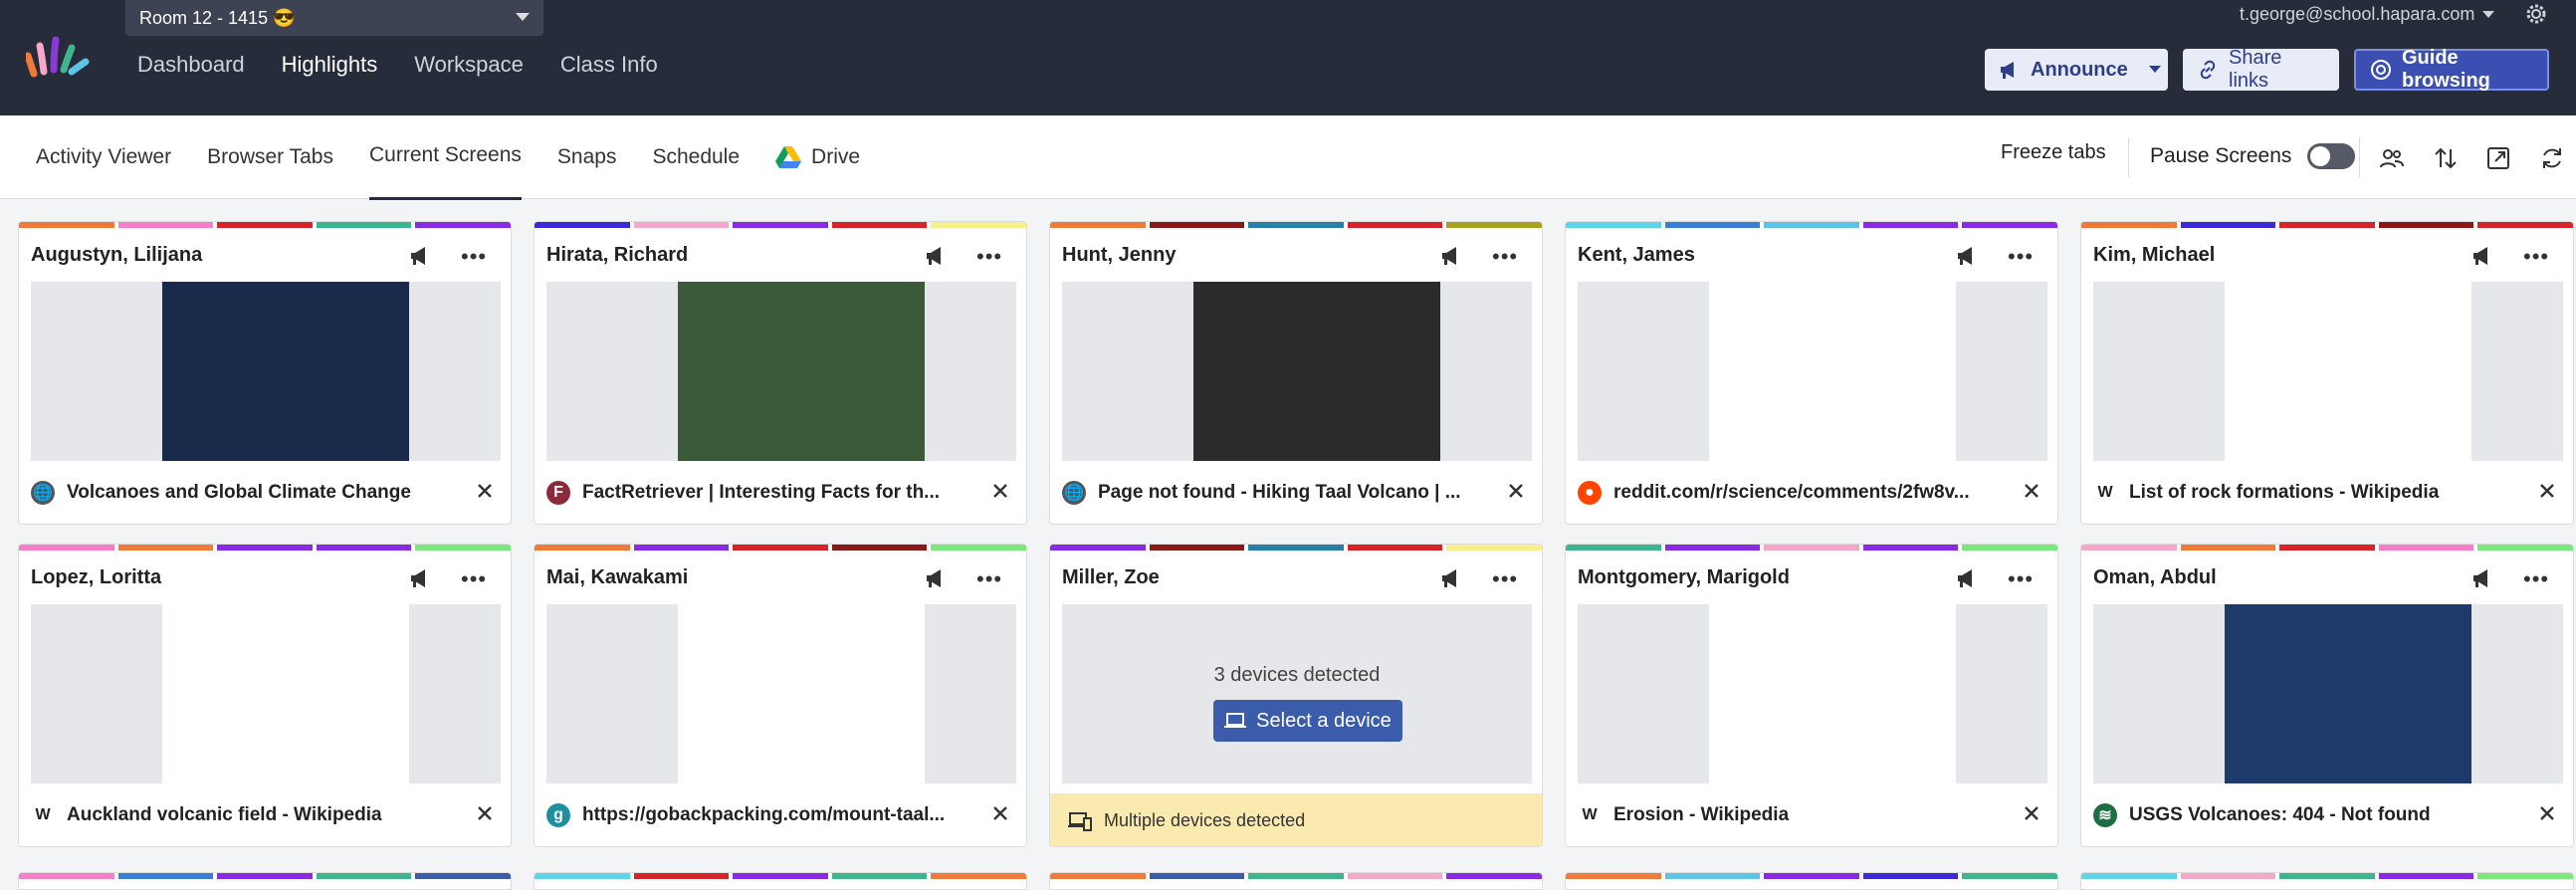  I want to click on share-links-label: Share links, so click(2255, 69).